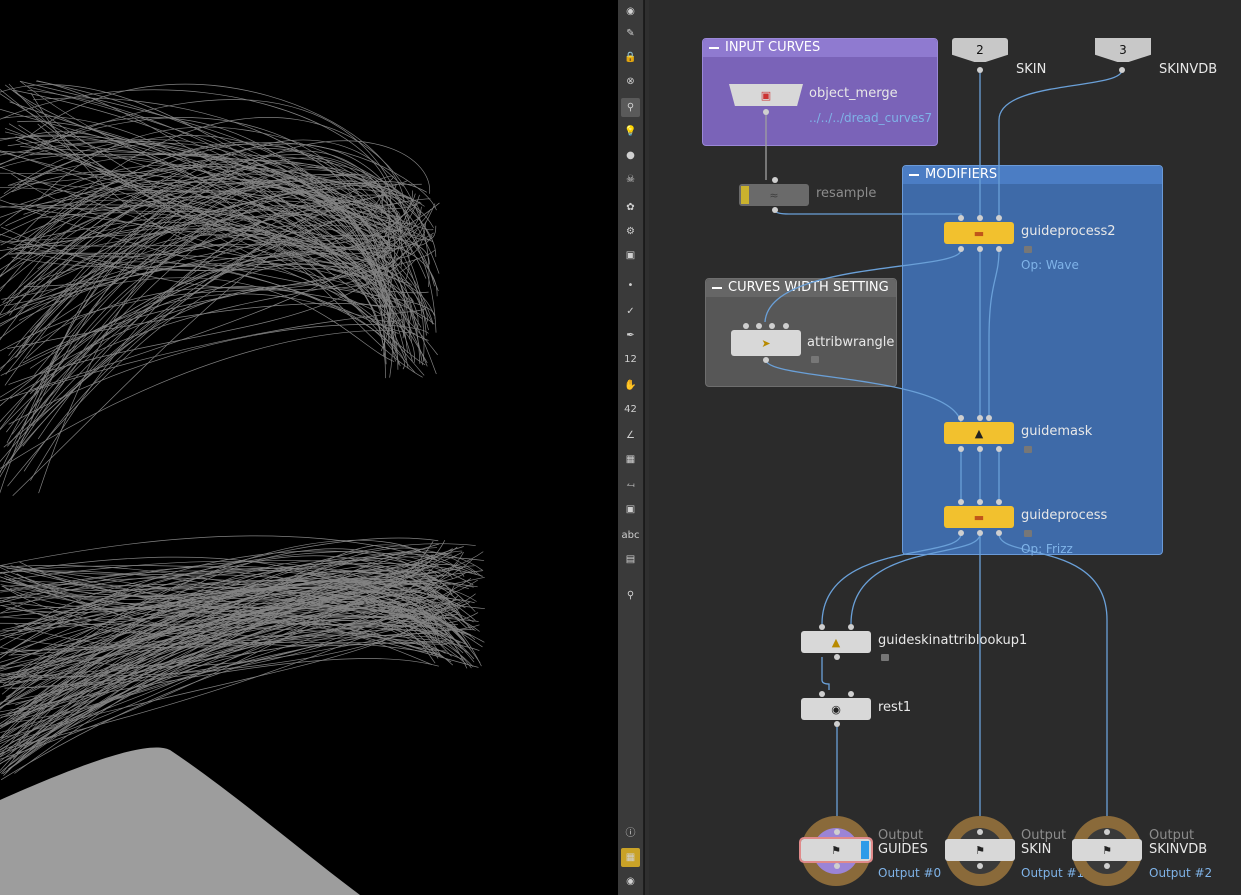  I want to click on node-output-guides: ⚑, so click(836, 850).